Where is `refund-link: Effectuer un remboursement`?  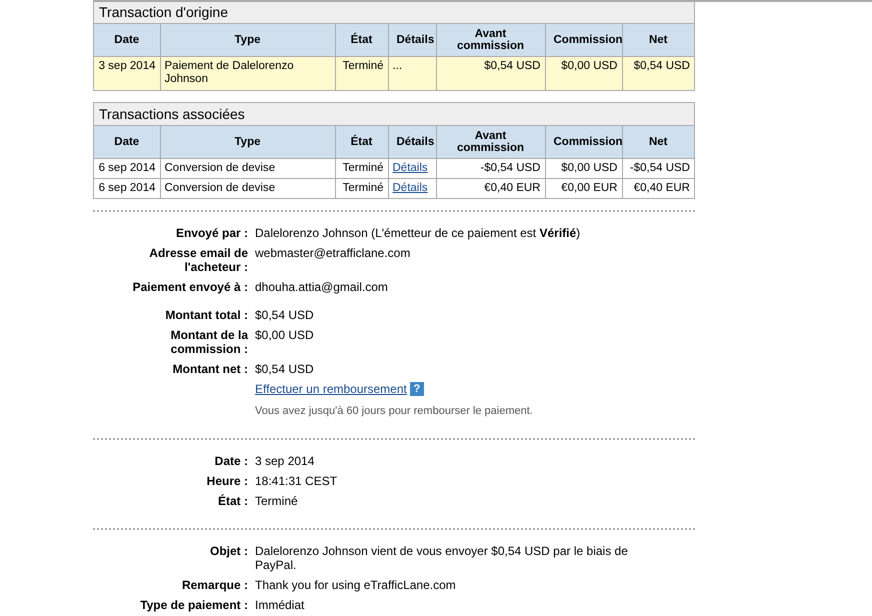
refund-link: Effectuer un remboursement is located at coordinates (331, 389).